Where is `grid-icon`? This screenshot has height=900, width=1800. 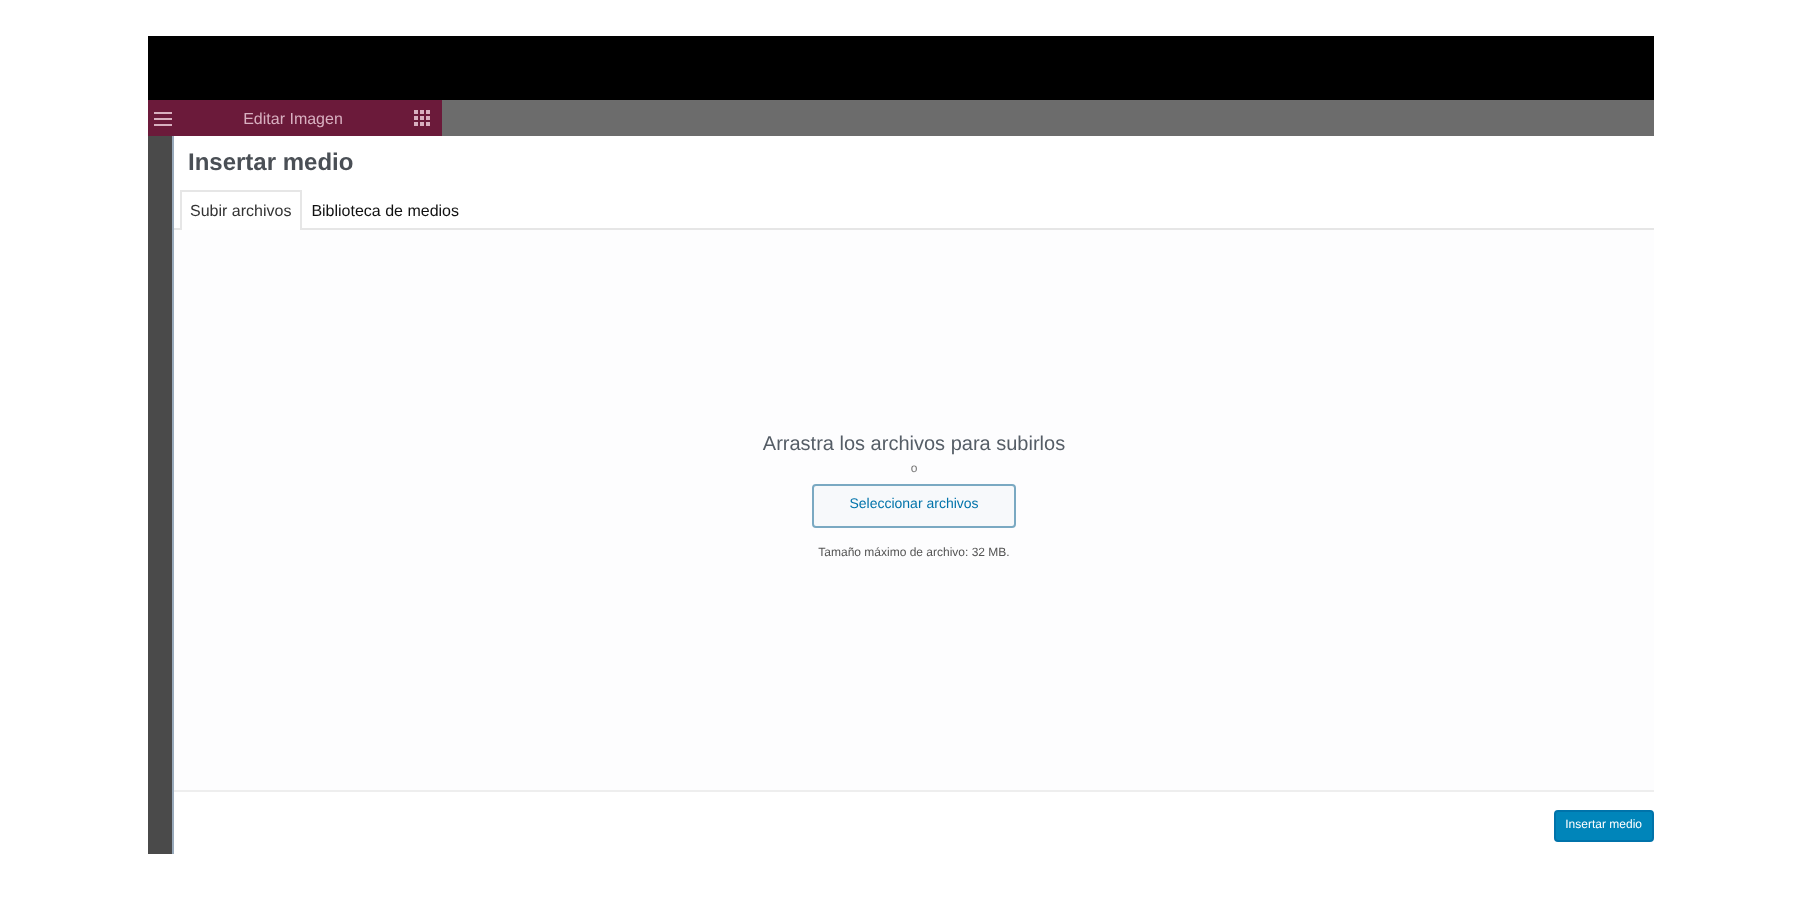 grid-icon is located at coordinates (422, 118).